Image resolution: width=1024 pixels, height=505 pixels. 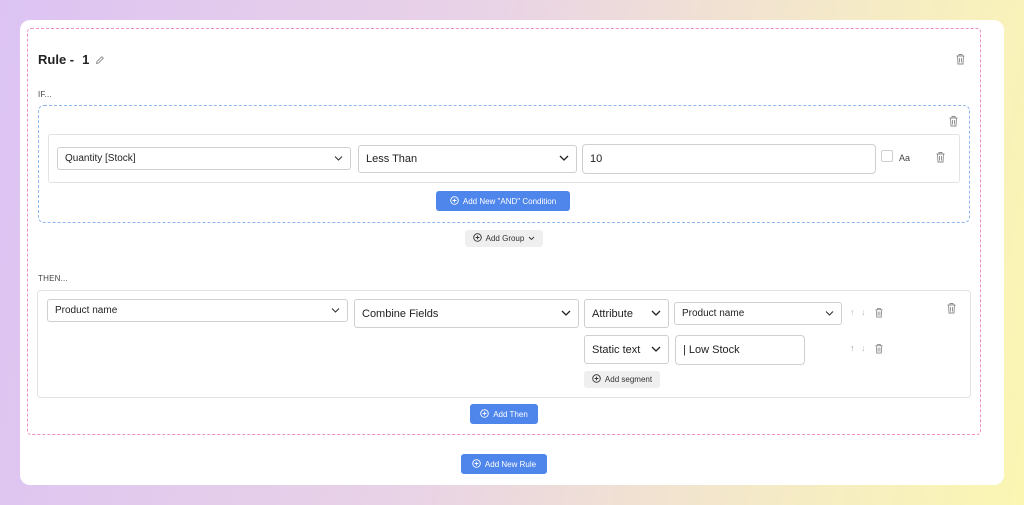 What do you see at coordinates (509, 201) in the screenshot?
I see `add-and-condition-label: Add New "AND" Condition` at bounding box center [509, 201].